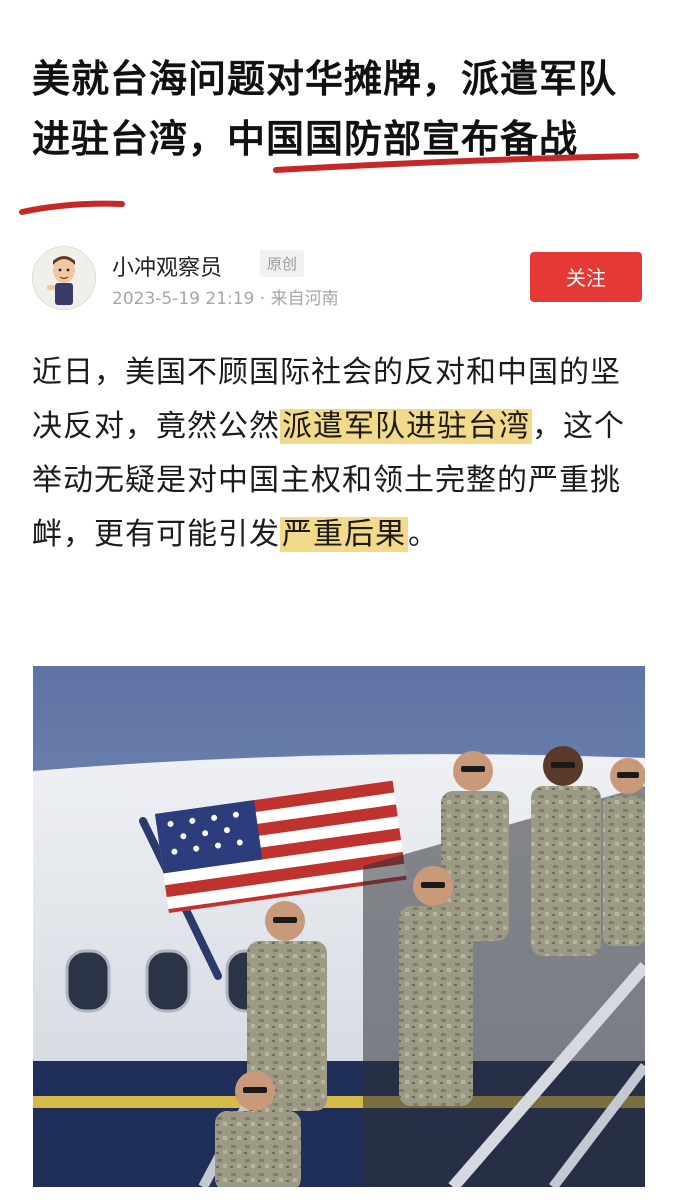  I want to click on avatar, so click(64, 278).